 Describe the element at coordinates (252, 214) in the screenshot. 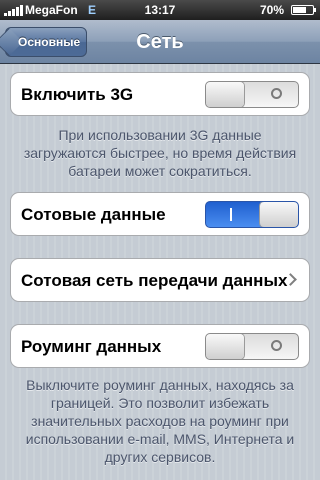

I see `cellular-data-toggle` at that location.